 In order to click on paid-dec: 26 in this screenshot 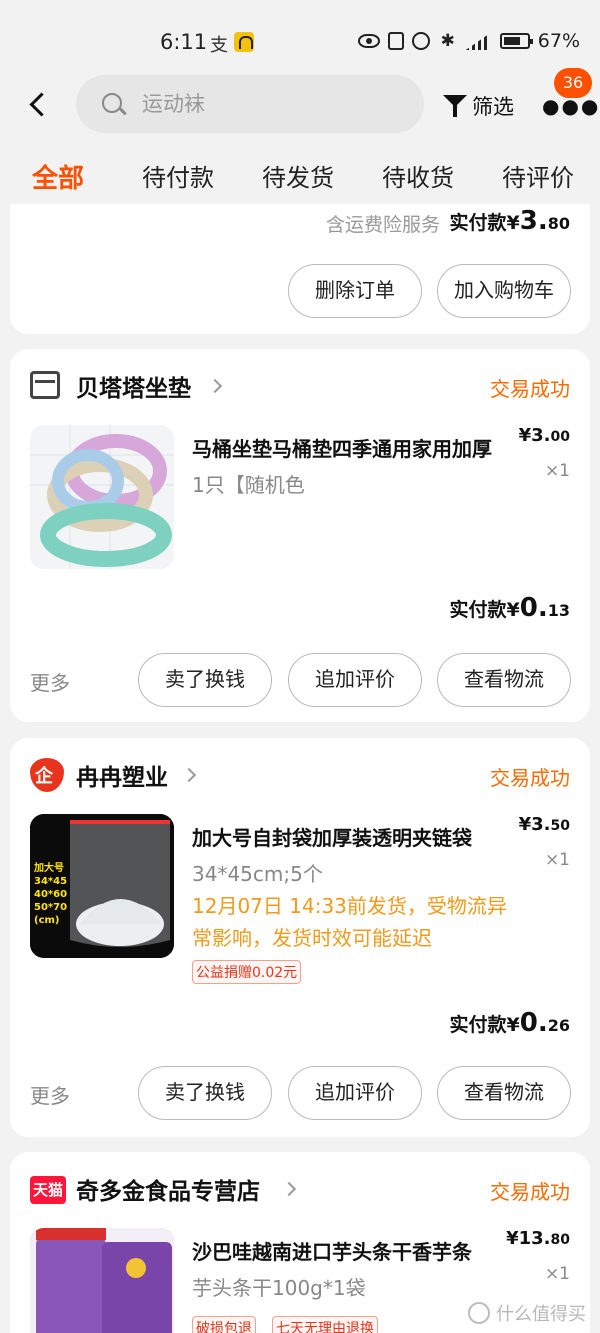, I will do `click(558, 1025)`.